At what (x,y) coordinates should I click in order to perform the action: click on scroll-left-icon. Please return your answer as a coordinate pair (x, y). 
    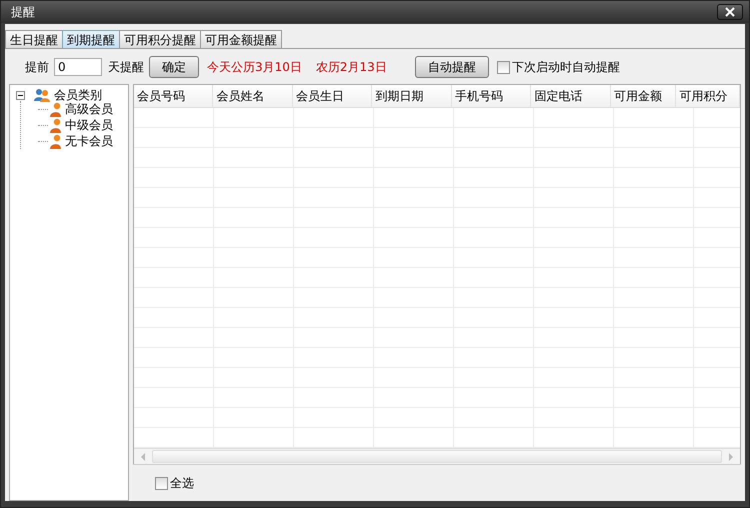
    Looking at the image, I should click on (143, 456).